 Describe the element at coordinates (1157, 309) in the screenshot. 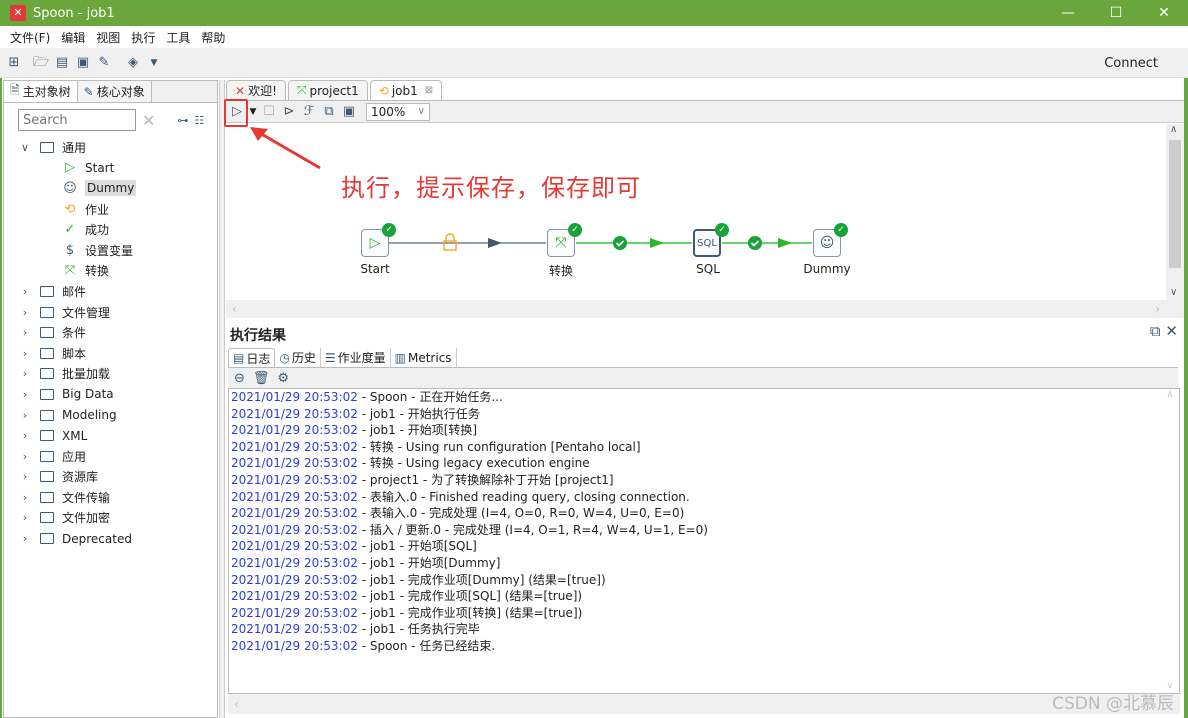

I see `scroll-right-icon: ›` at that location.